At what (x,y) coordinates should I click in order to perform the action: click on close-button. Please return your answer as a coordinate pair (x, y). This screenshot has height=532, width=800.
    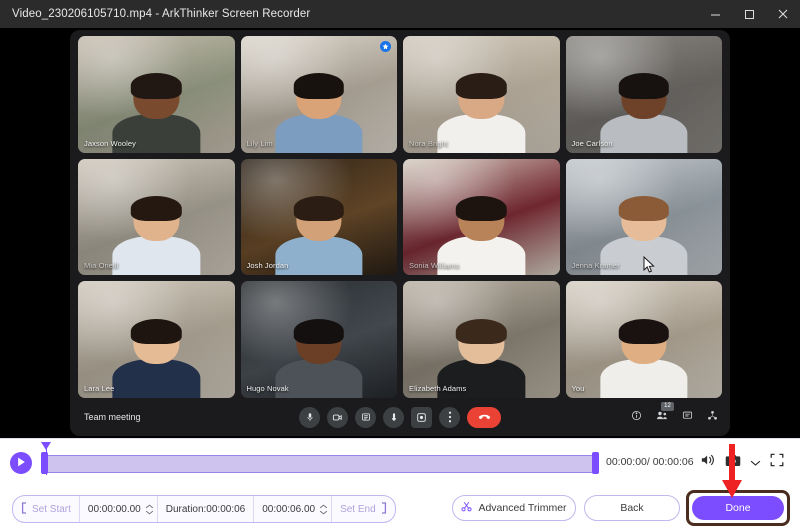
    Looking at the image, I should click on (783, 14).